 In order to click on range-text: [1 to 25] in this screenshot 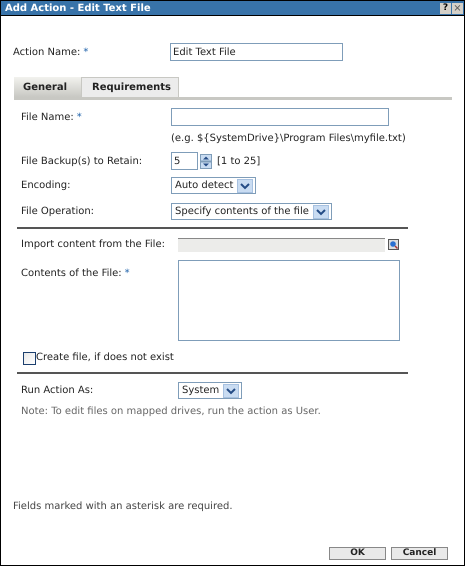, I will do `click(238, 161)`.